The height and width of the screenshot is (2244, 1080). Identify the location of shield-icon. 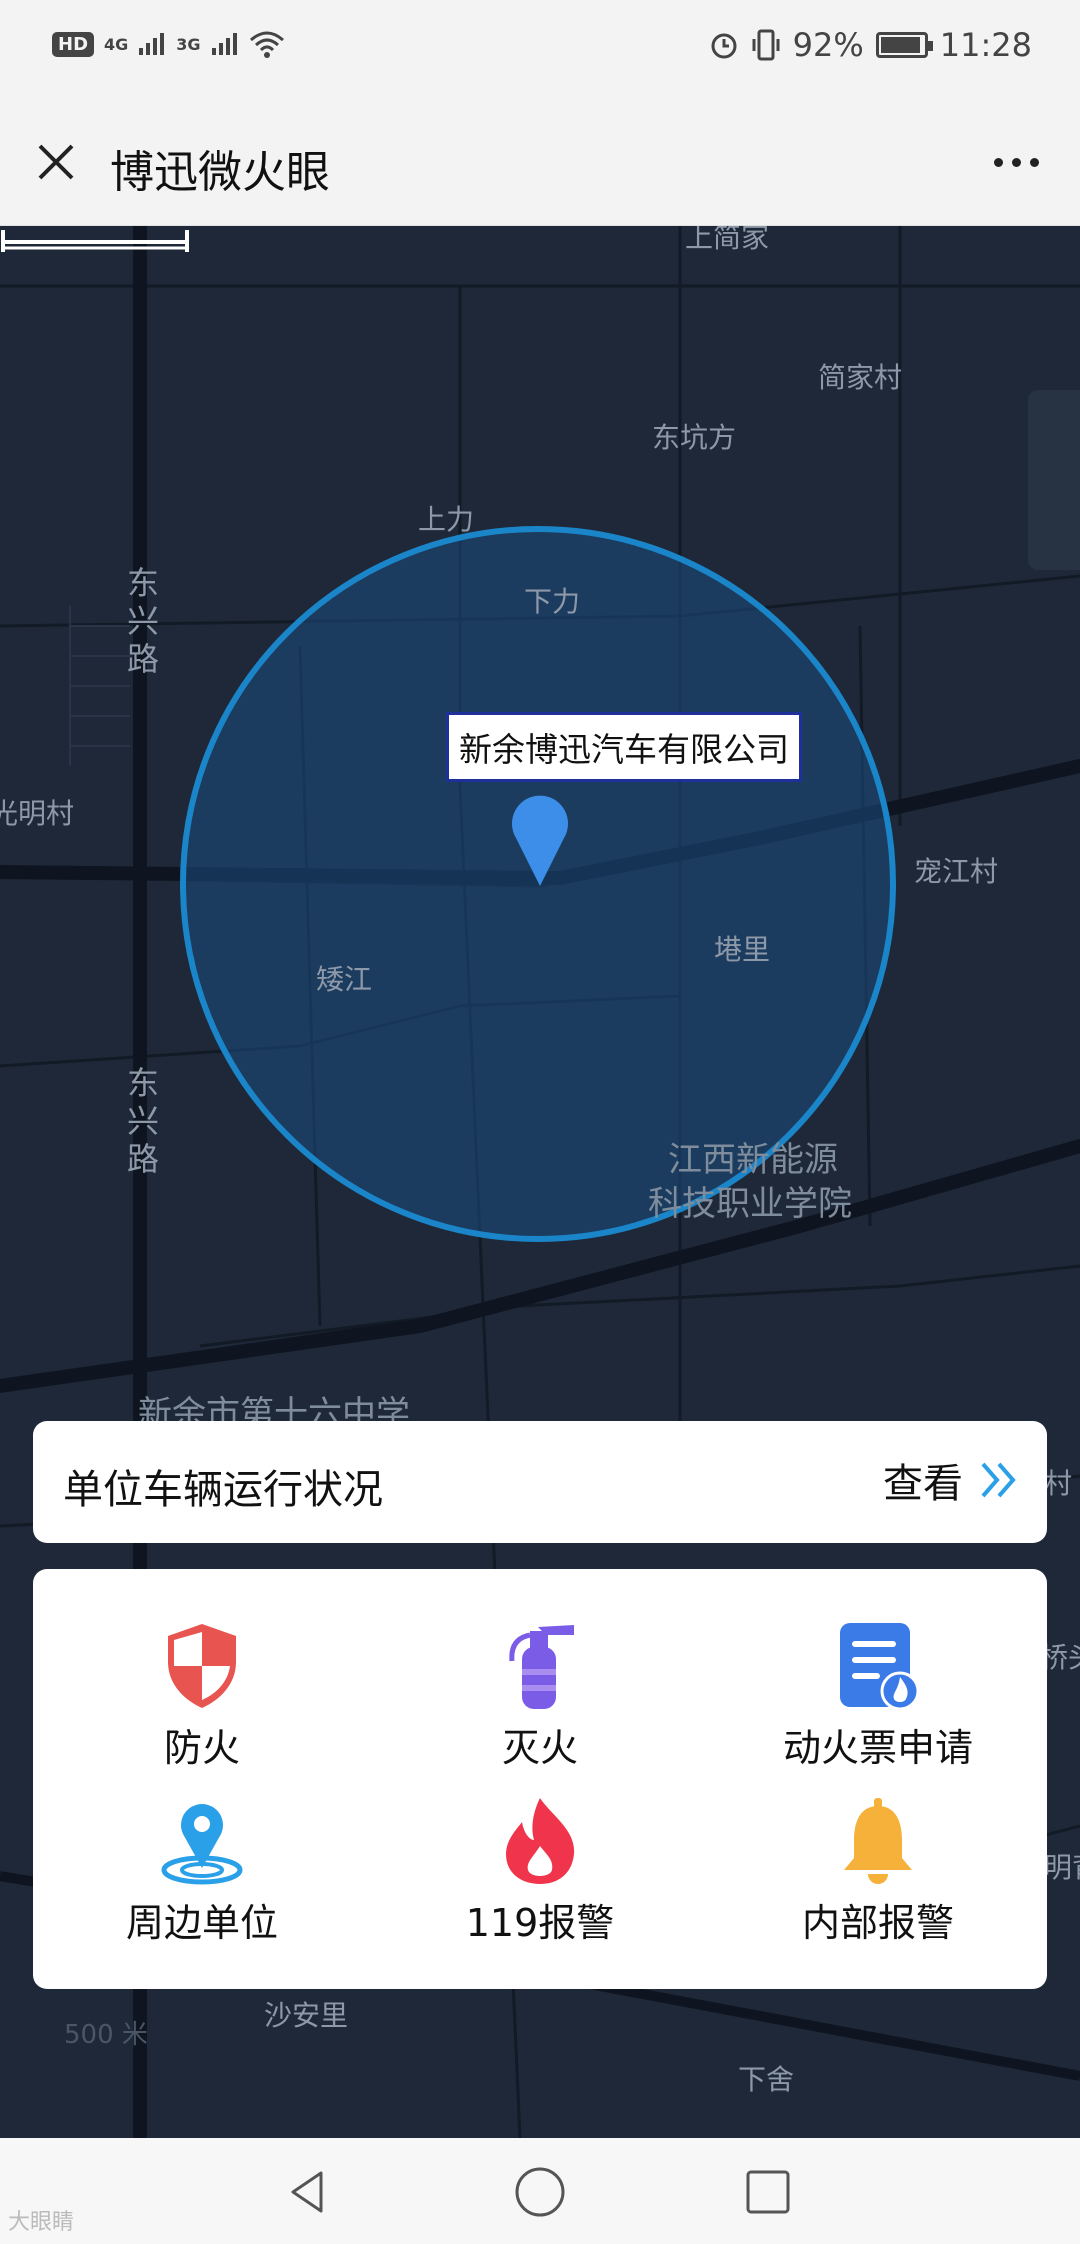
(202, 1666).